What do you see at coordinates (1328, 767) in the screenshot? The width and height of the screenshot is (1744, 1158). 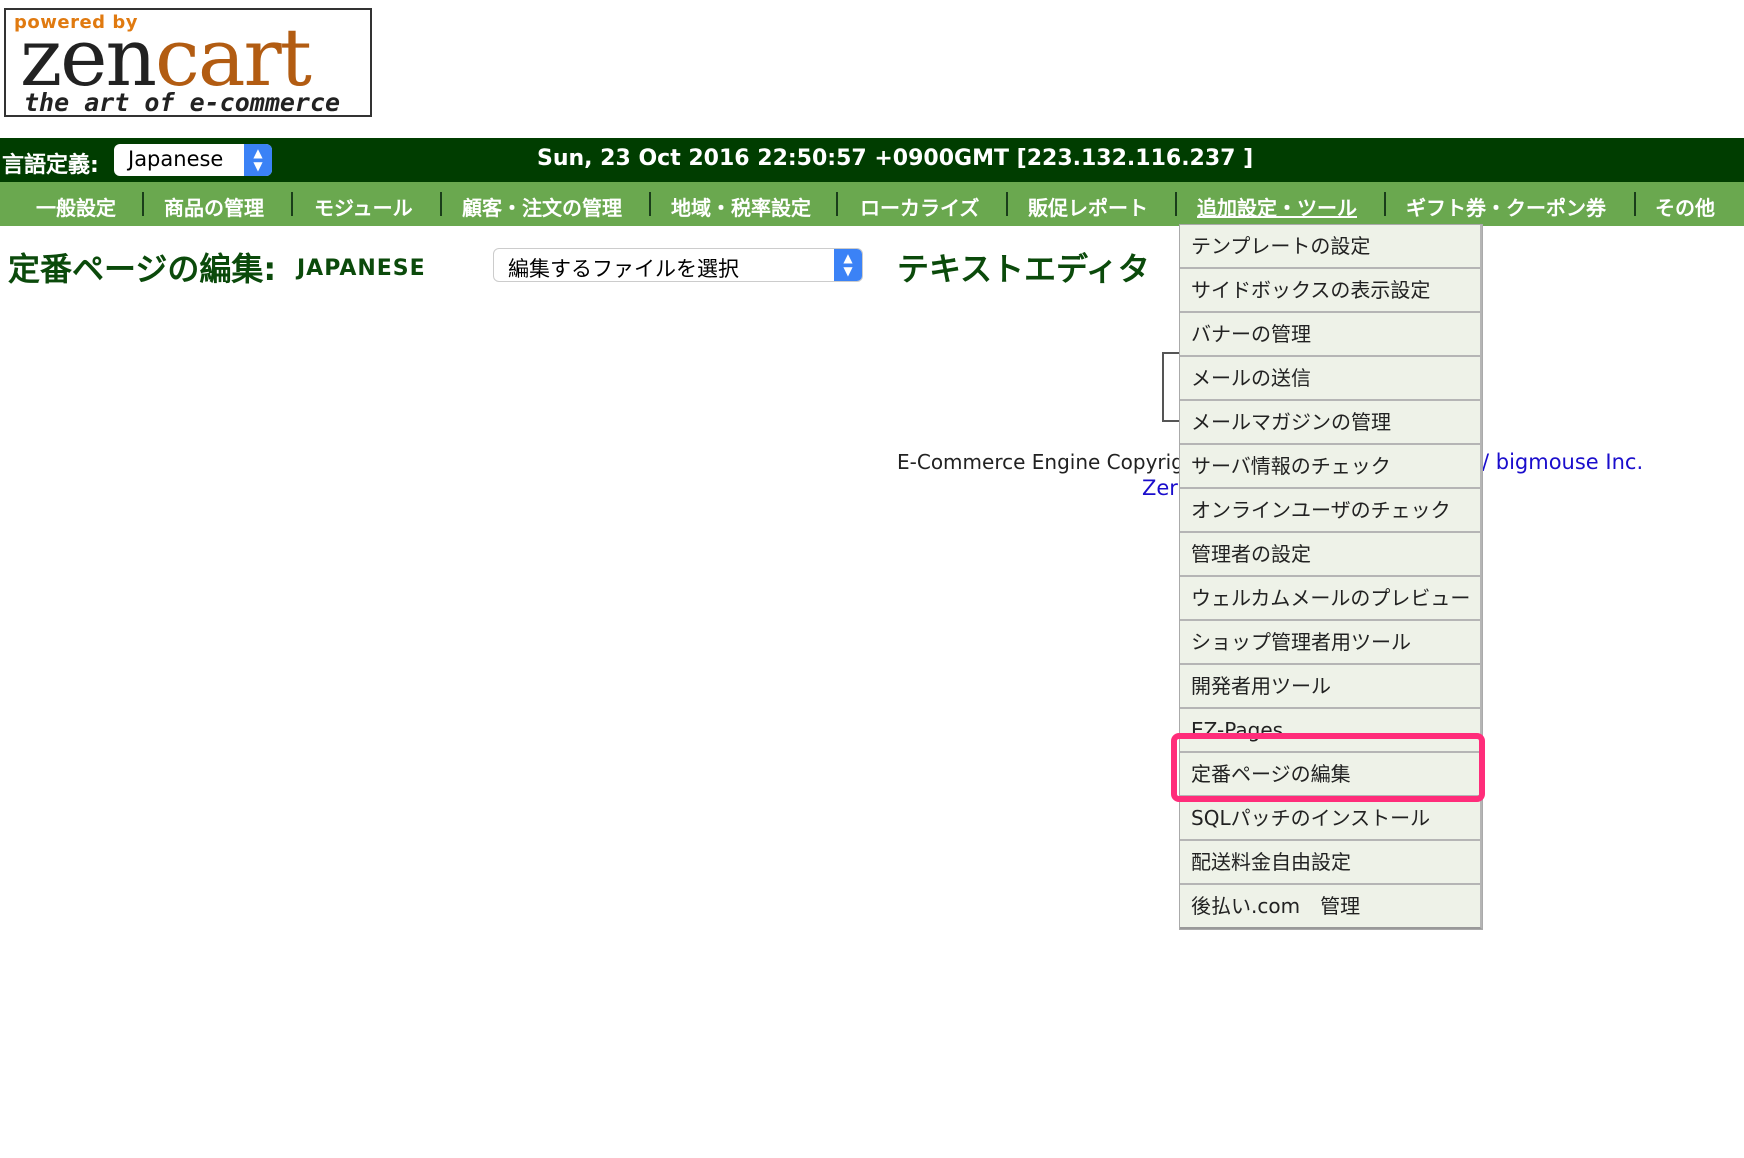 I see `highlight-box` at bounding box center [1328, 767].